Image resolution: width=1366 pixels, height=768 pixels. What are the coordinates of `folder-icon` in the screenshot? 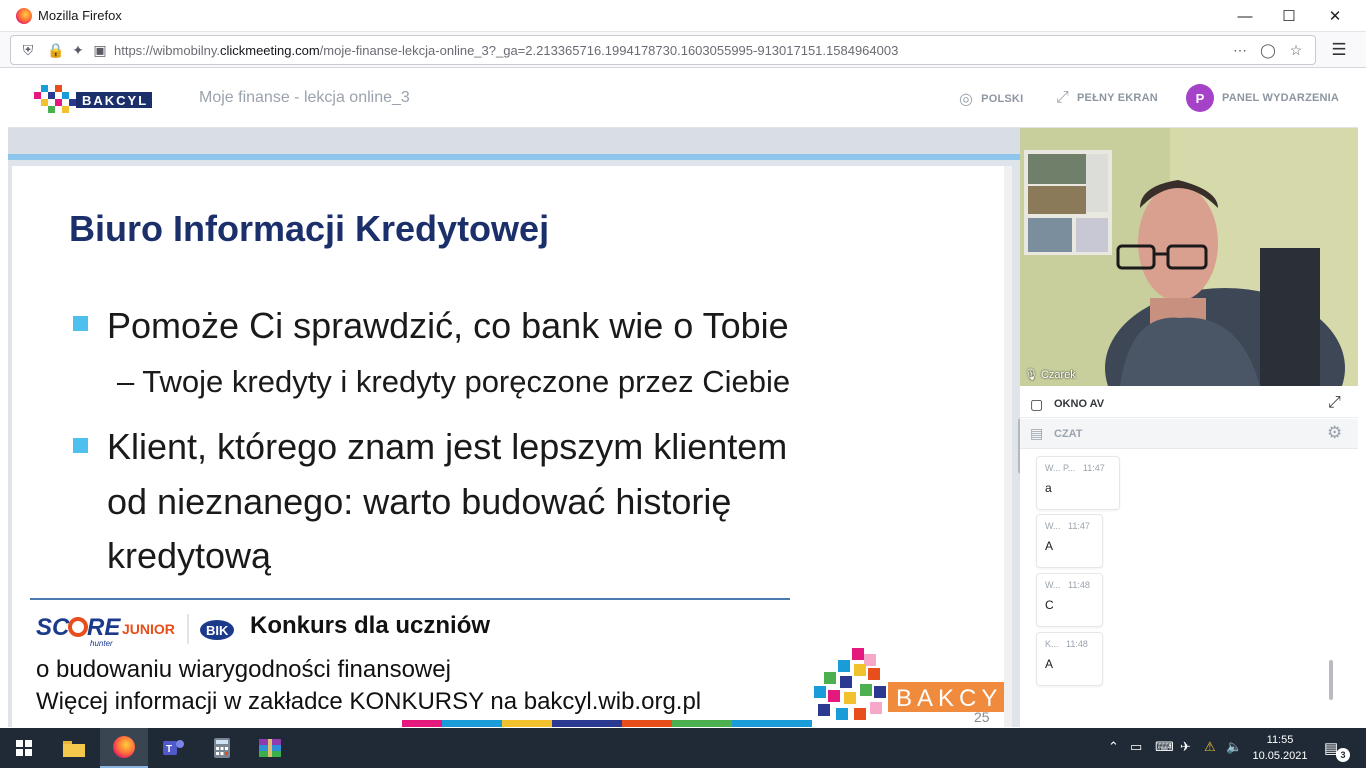 It's located at (74, 749).